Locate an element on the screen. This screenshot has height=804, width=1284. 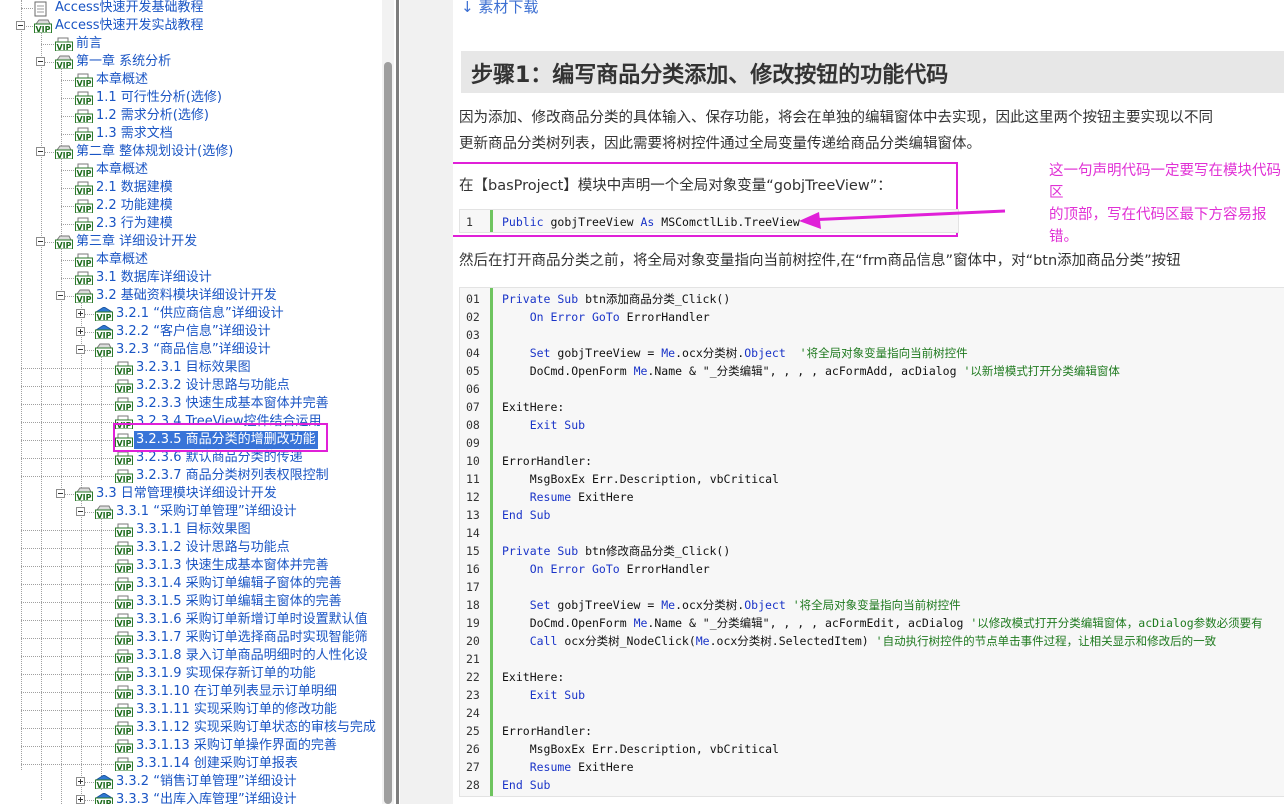
code-text: Resume ExitHere is located at coordinates (568, 497).